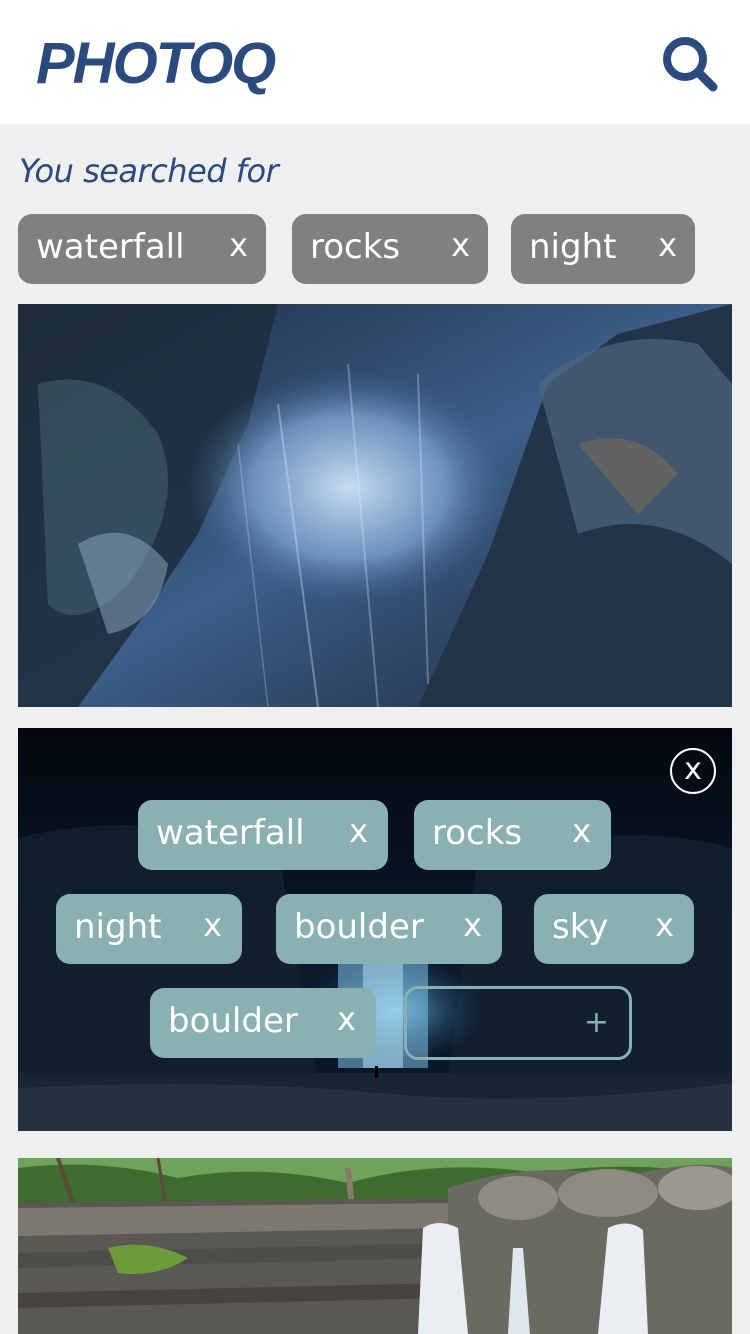  I want to click on search-chip-label: waterfall, so click(110, 247).